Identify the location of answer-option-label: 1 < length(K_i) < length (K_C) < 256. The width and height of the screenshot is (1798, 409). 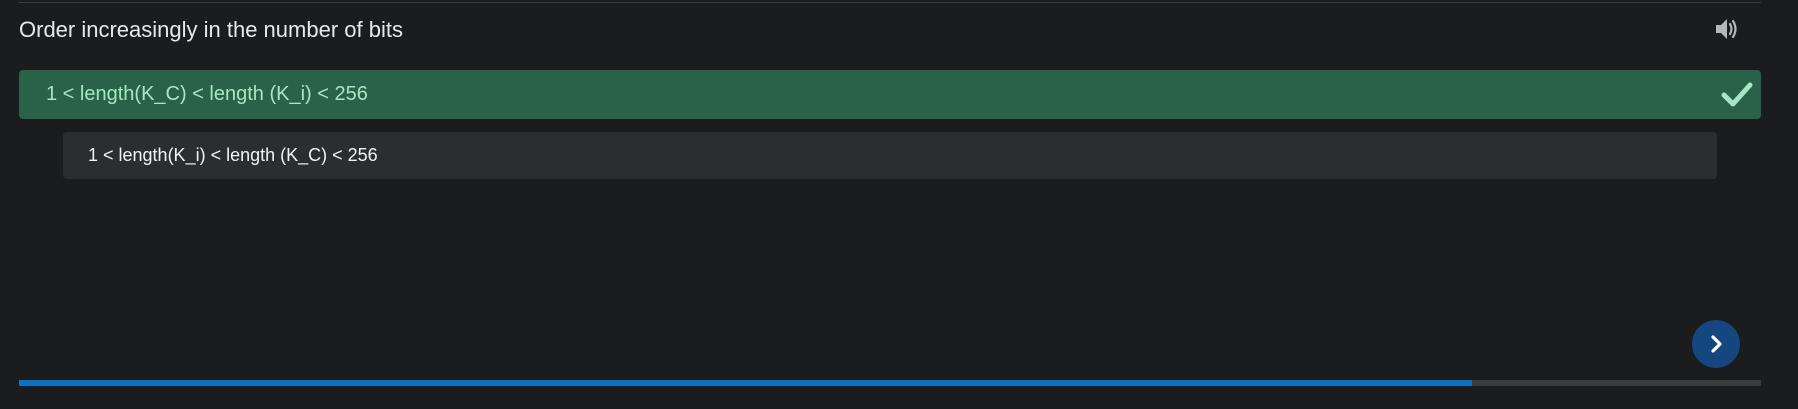
(233, 155).